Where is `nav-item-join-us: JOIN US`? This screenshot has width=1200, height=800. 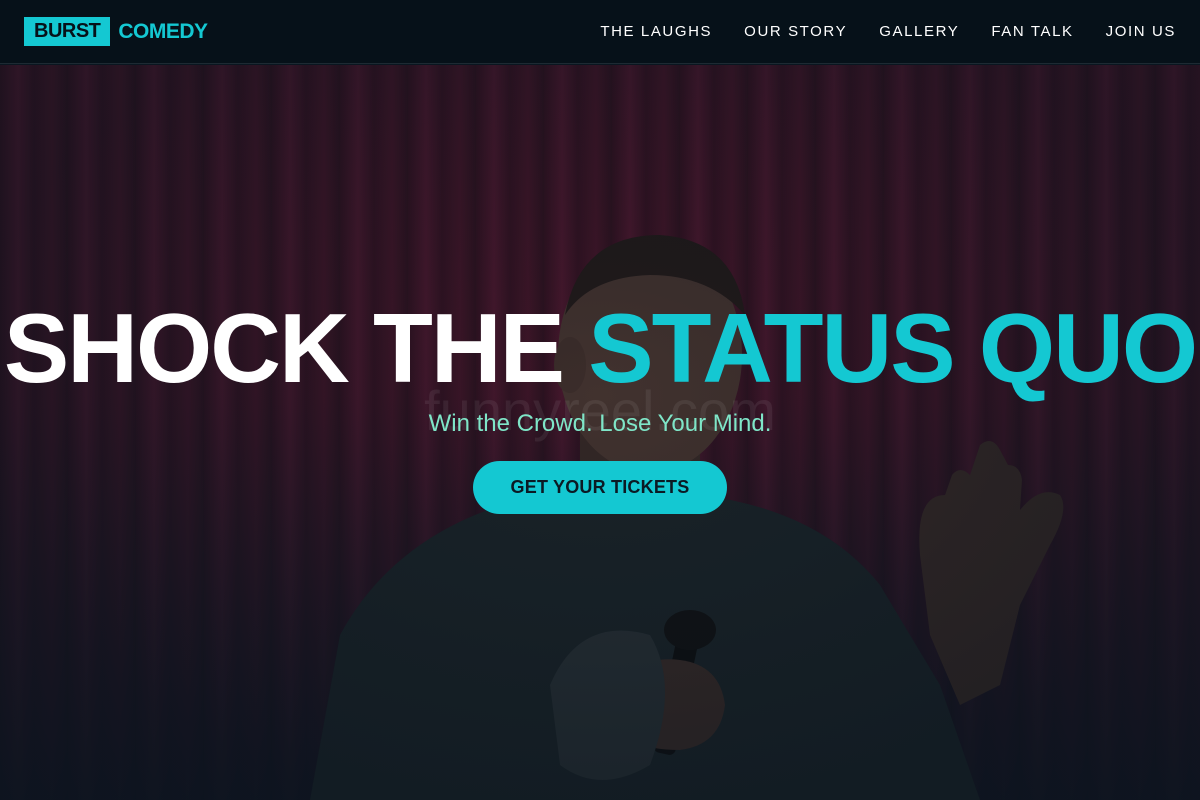 nav-item-join-us: JOIN US is located at coordinates (1141, 31).